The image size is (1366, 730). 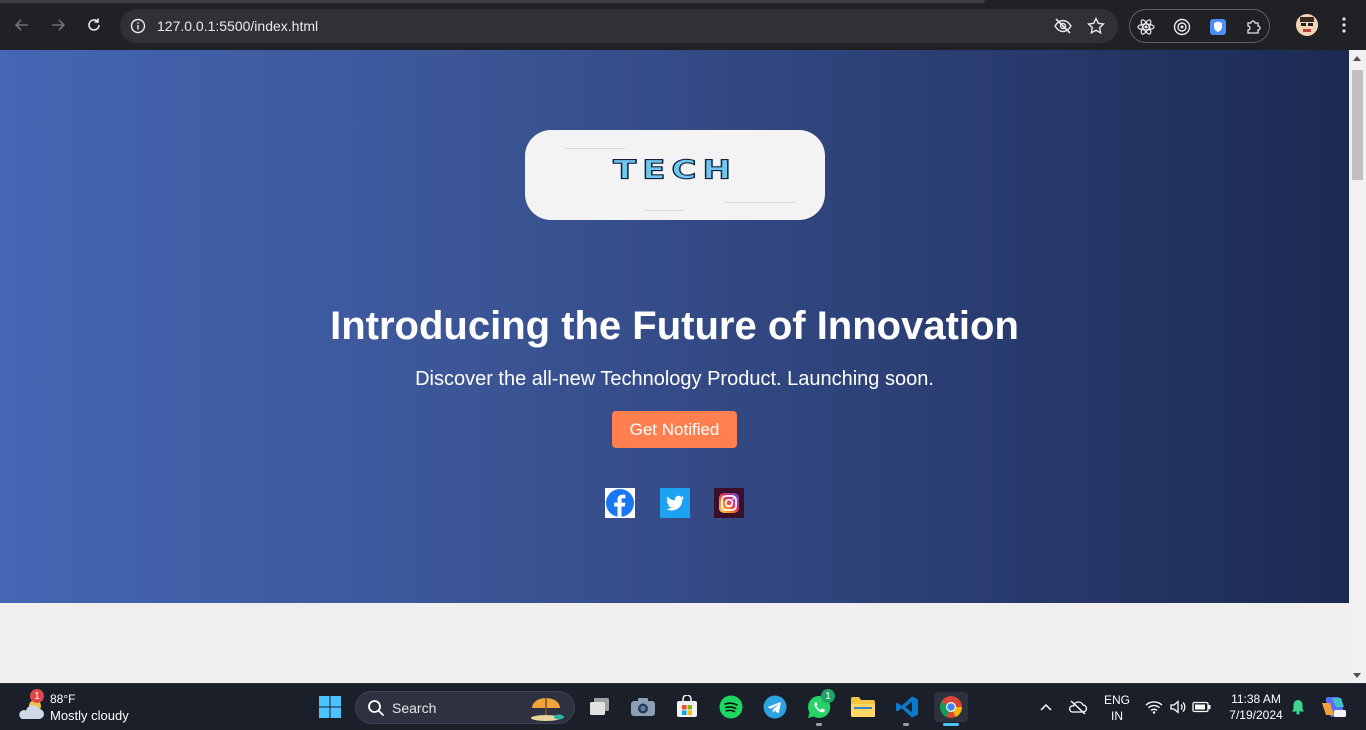 I want to click on instagram-link, so click(x=729, y=503).